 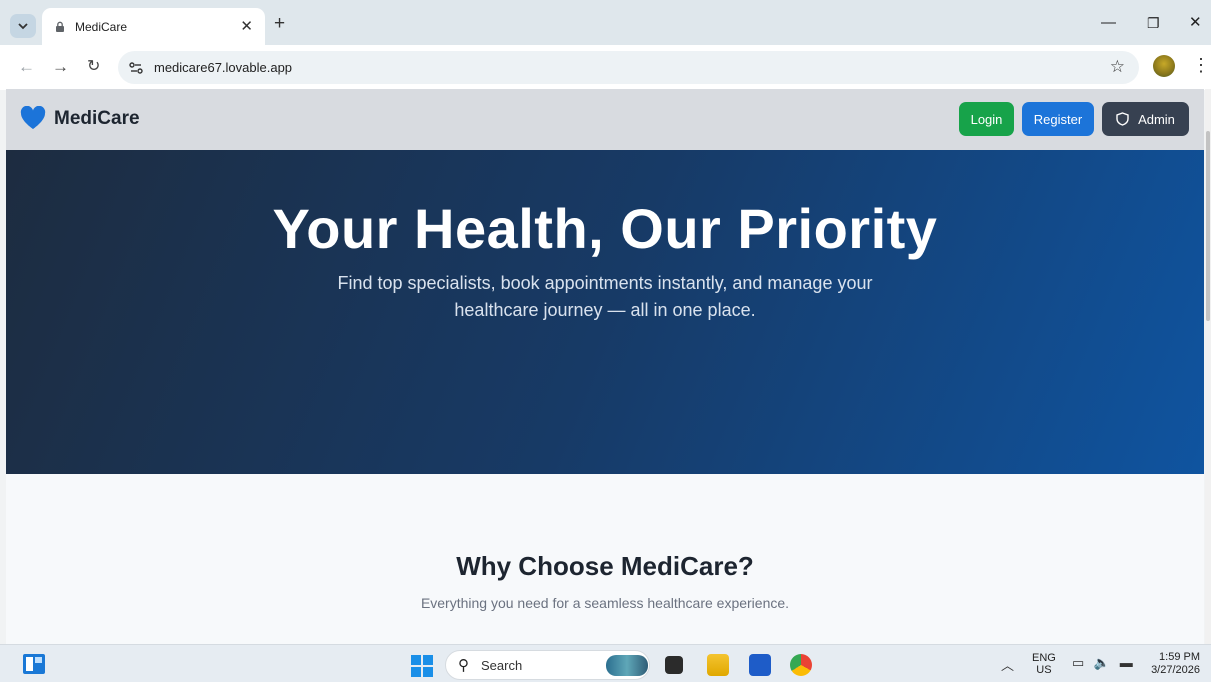 I want to click on taskbar: ⚲ Search ︿ ENG US ▭ 🔈 ▬ 1:59 PM 3/27/2026, so click(x=605, y=663).